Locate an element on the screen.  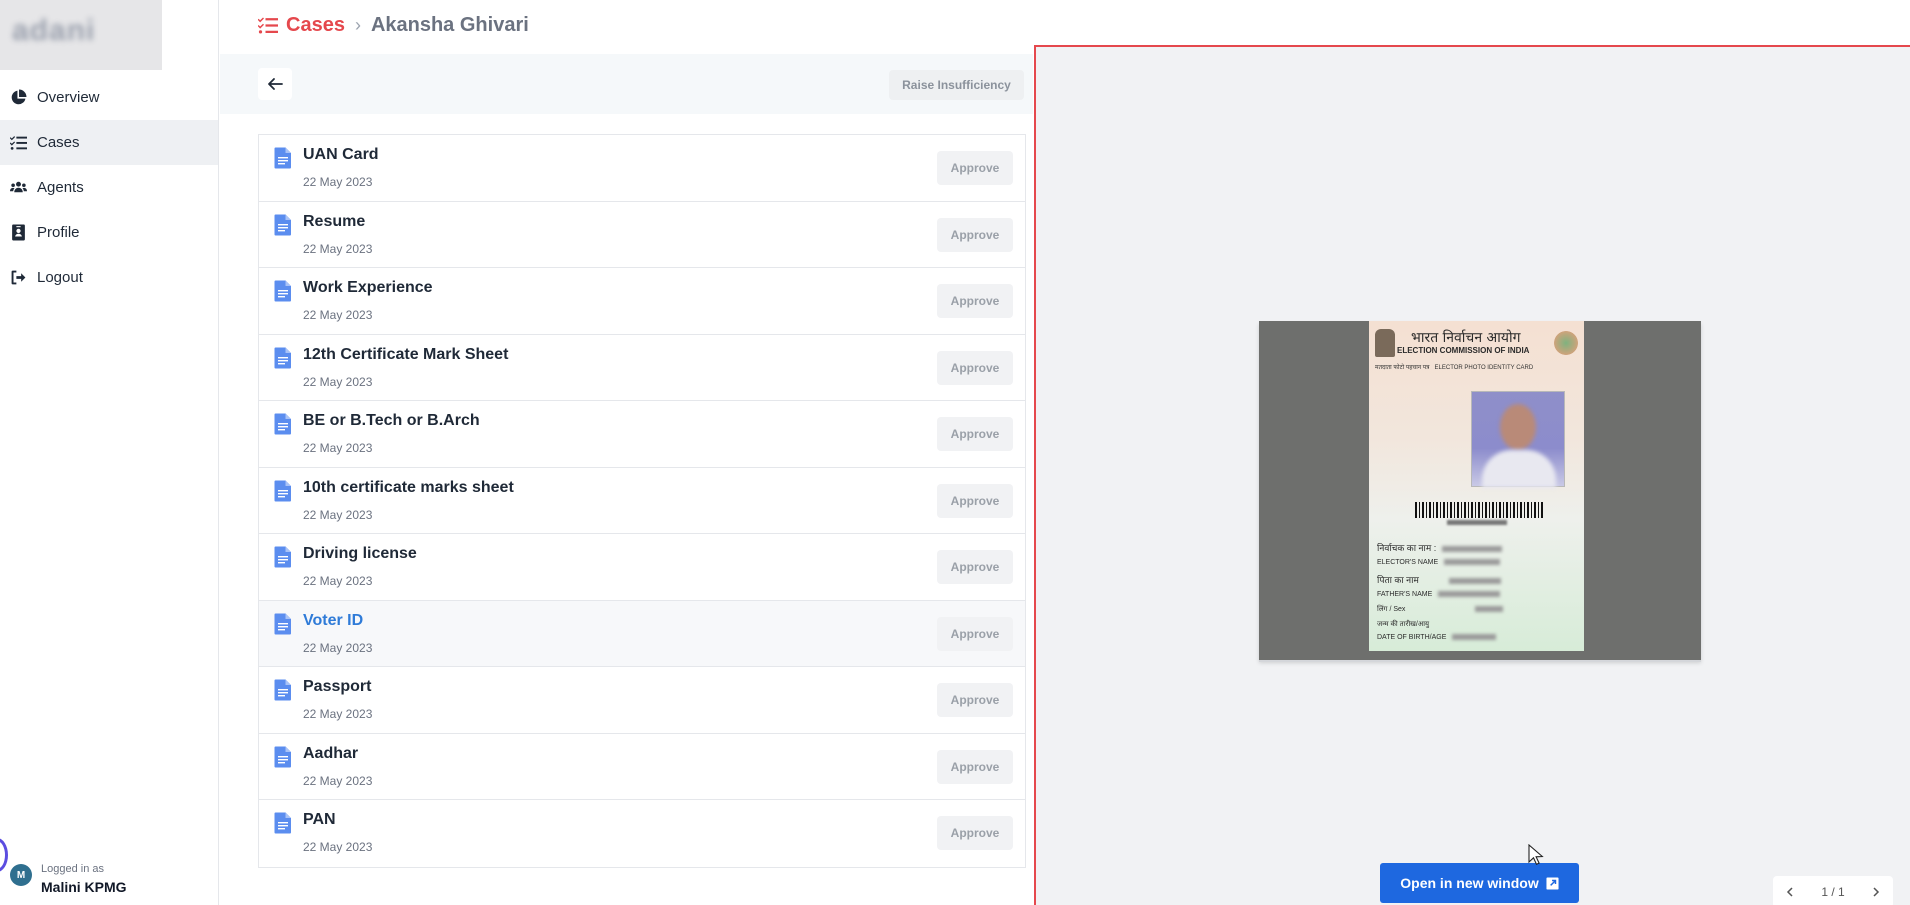
page-indicator: 1 / 1 is located at coordinates (1833, 892).